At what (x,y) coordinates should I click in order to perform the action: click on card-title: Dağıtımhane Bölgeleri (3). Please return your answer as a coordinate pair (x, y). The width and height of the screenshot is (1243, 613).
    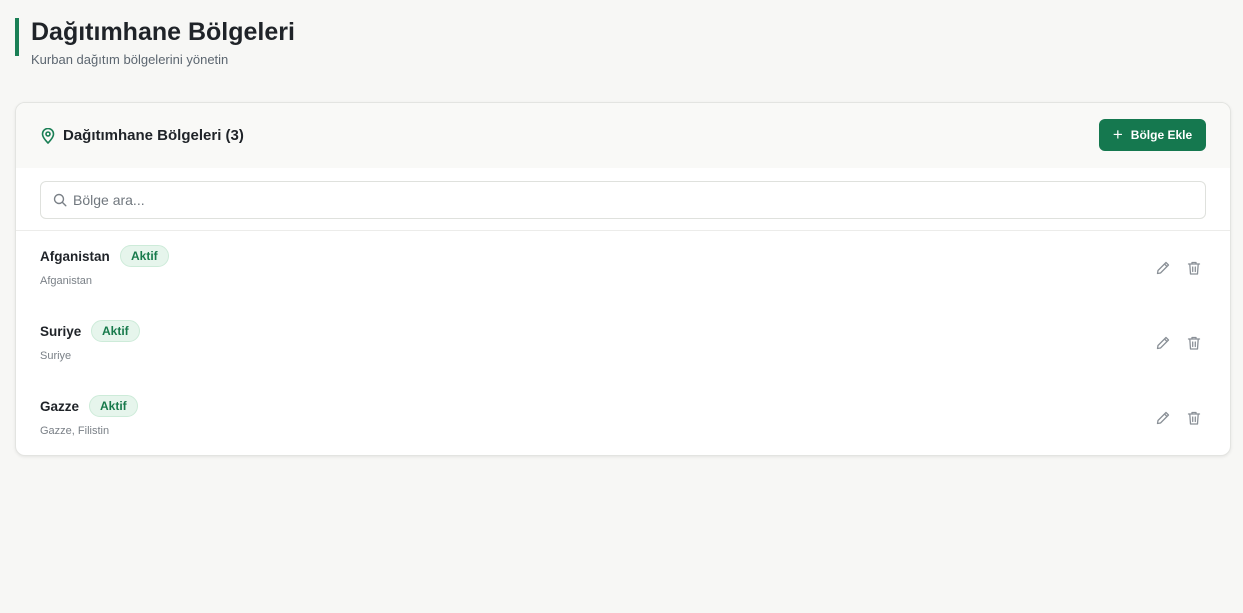
    Looking at the image, I should click on (153, 135).